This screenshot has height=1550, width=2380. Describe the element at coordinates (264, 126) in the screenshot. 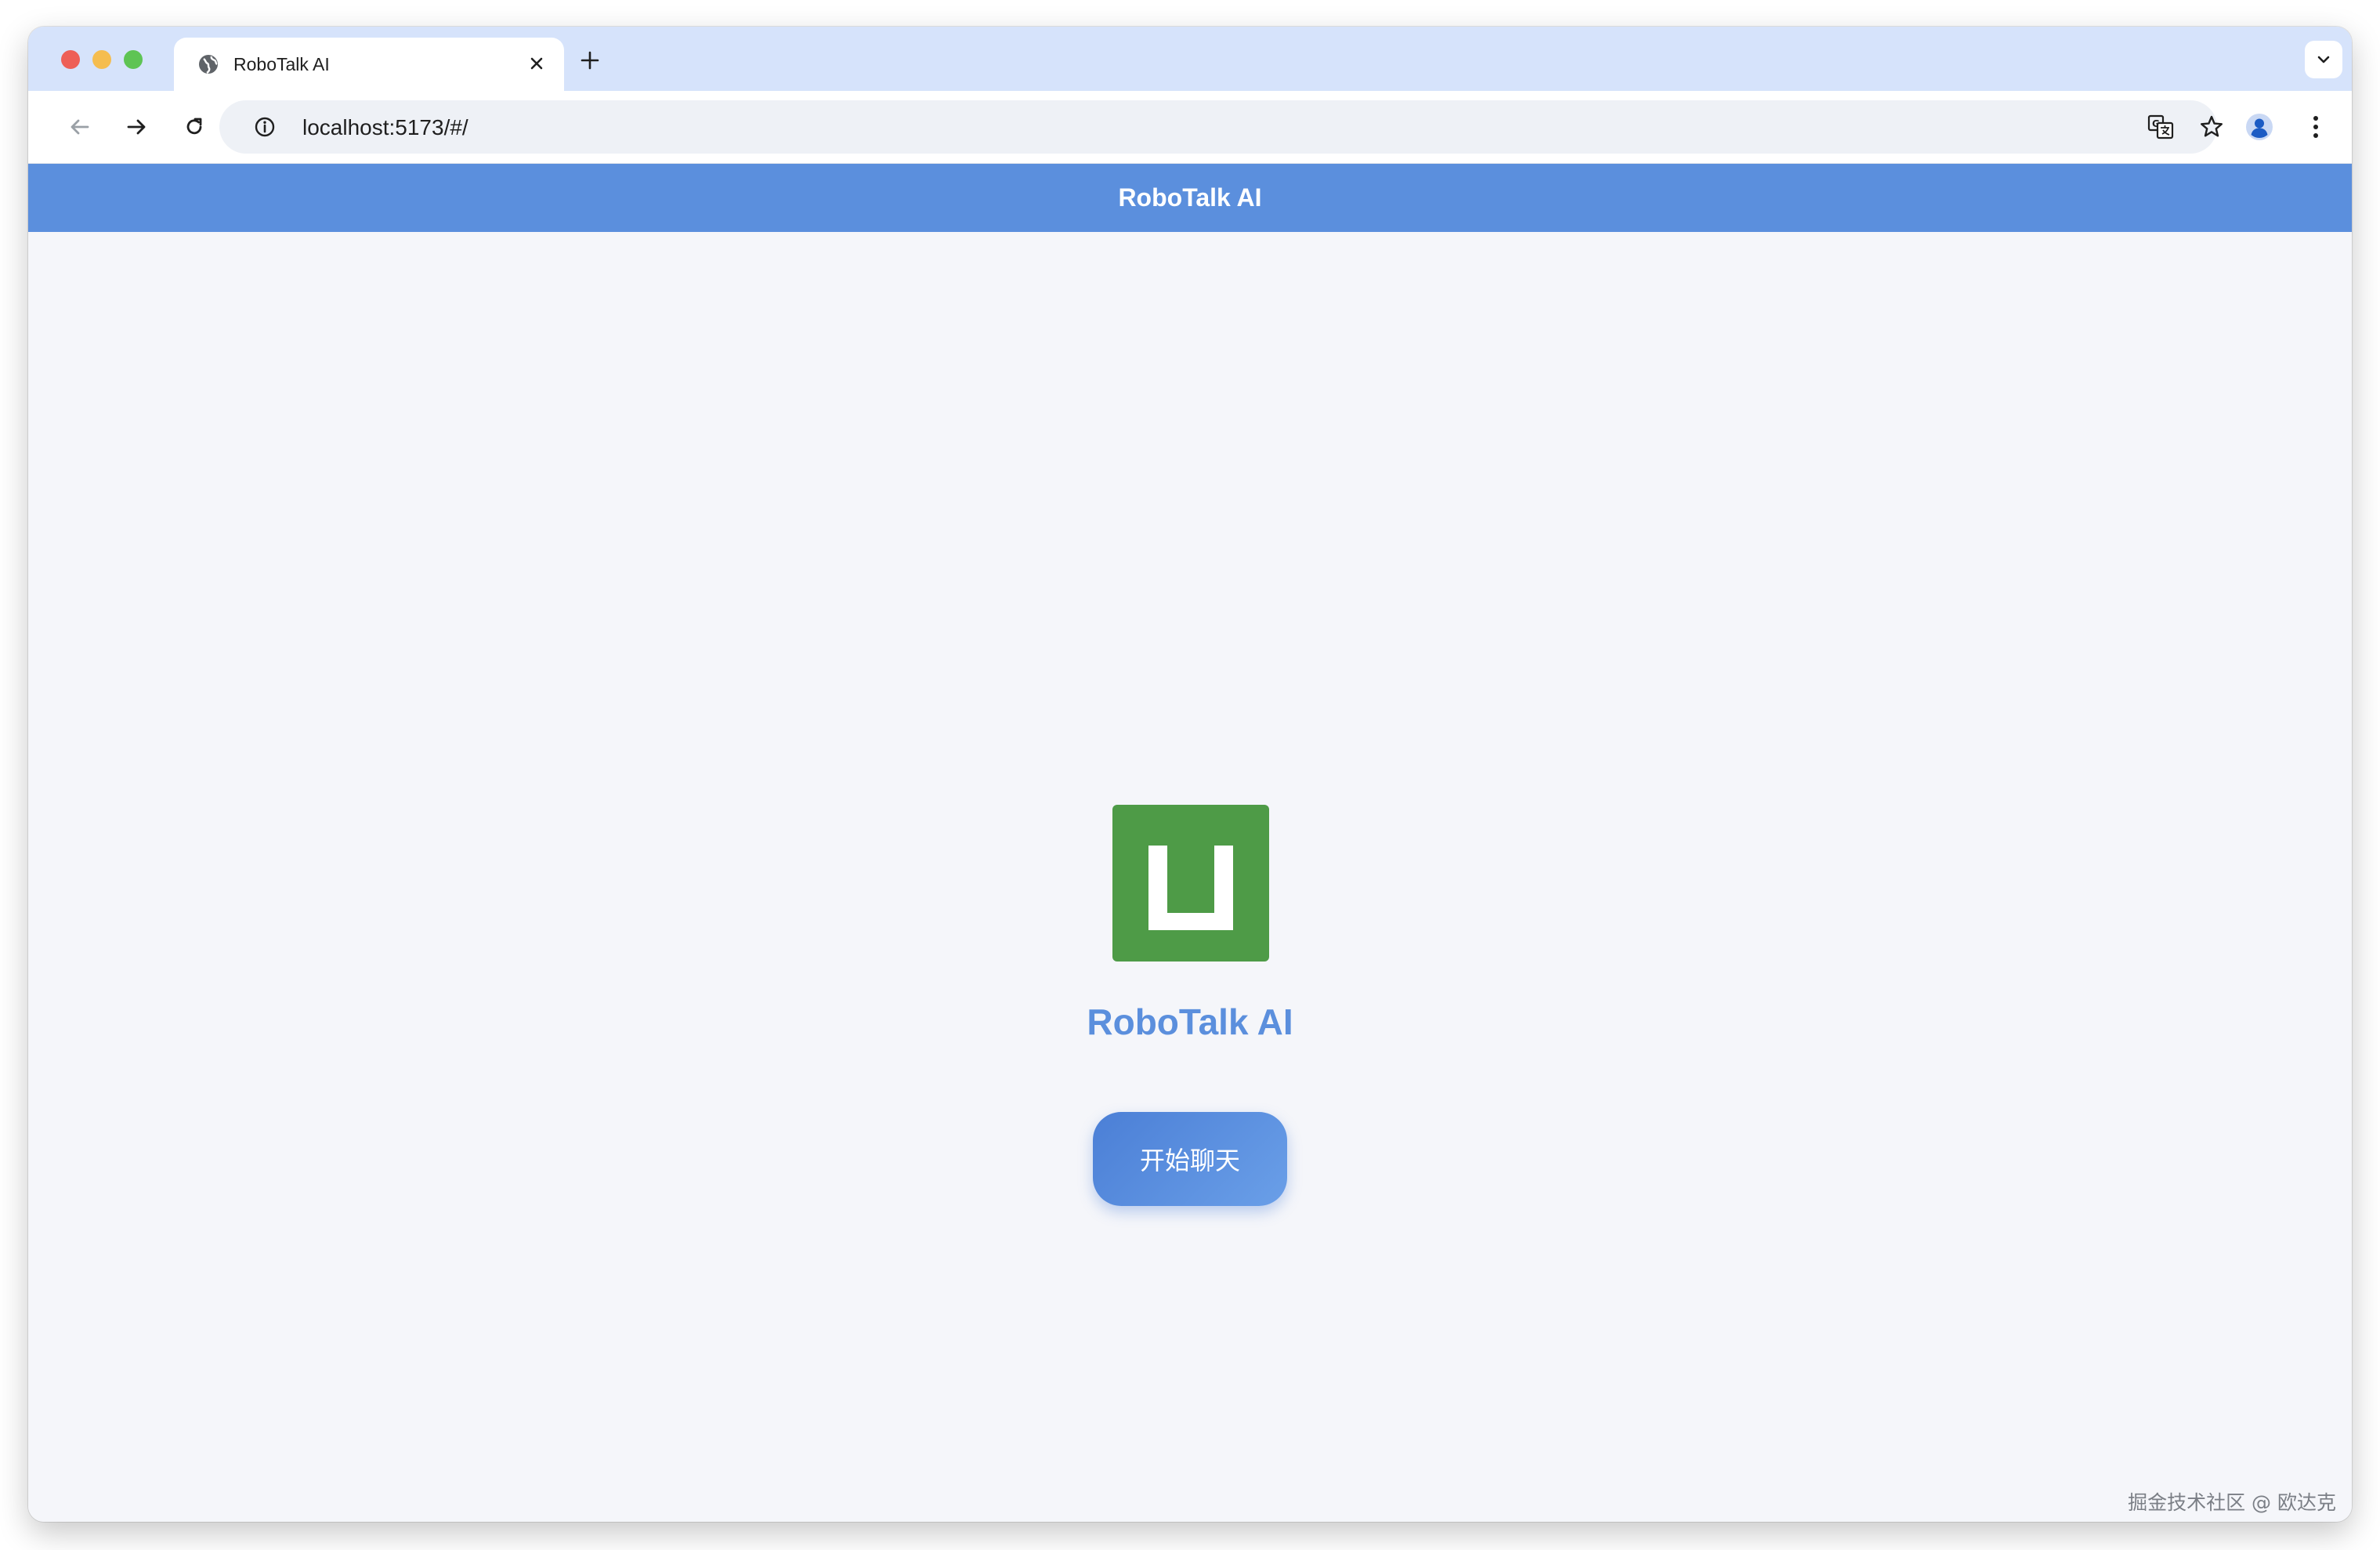

I see `info-icon` at that location.